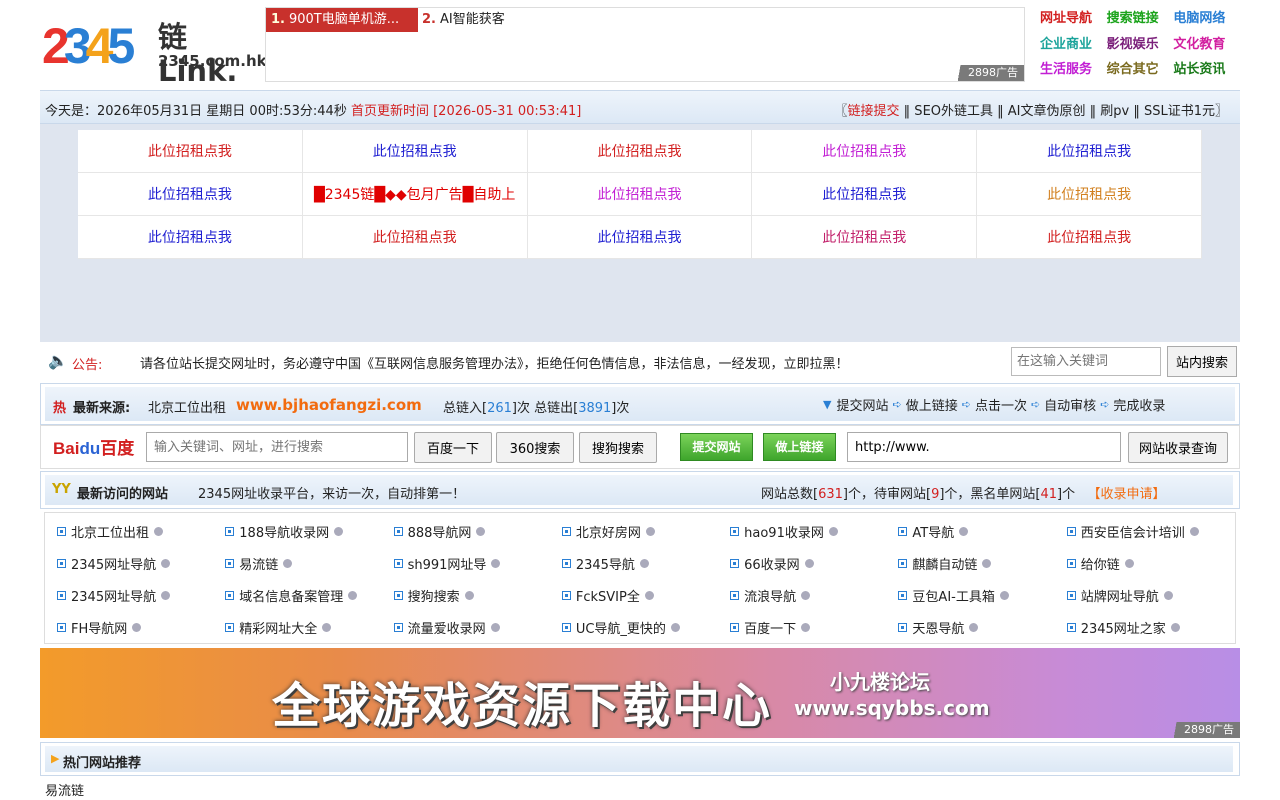 This screenshot has height=800, width=1280. I want to click on apply-link: 【收录申请】, so click(1127, 494).